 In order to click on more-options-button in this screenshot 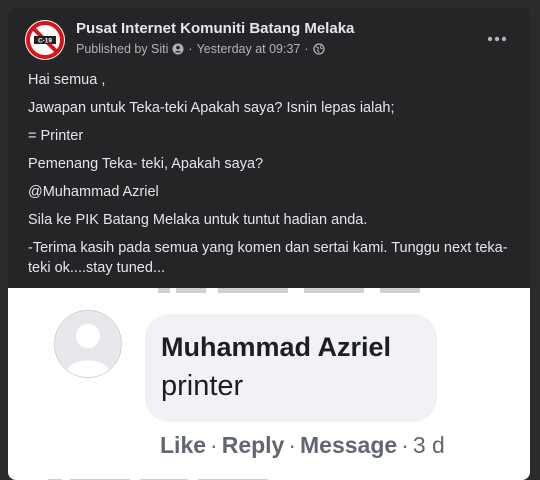, I will do `click(497, 39)`.